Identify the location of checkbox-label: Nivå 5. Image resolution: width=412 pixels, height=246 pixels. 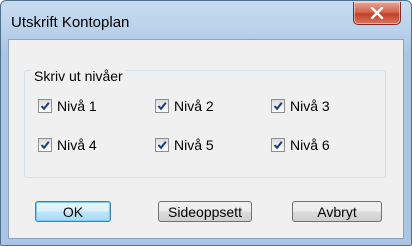
(194, 145).